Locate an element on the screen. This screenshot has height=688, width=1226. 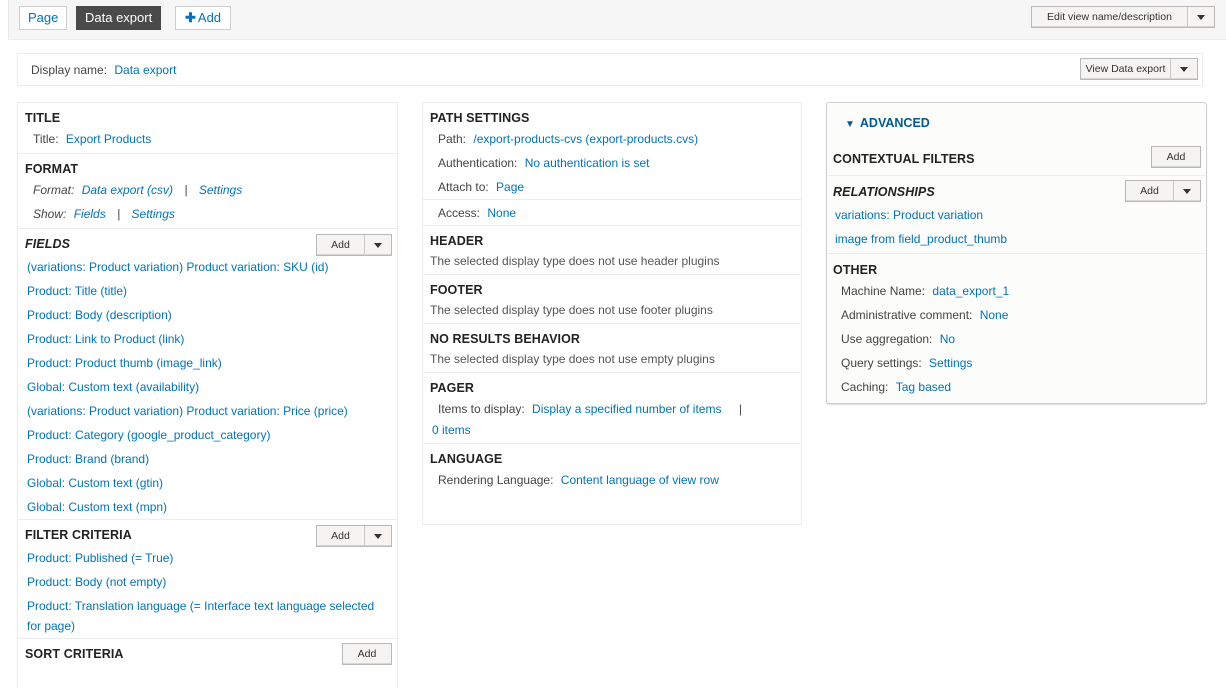
caching-label: Caching: is located at coordinates (865, 387).